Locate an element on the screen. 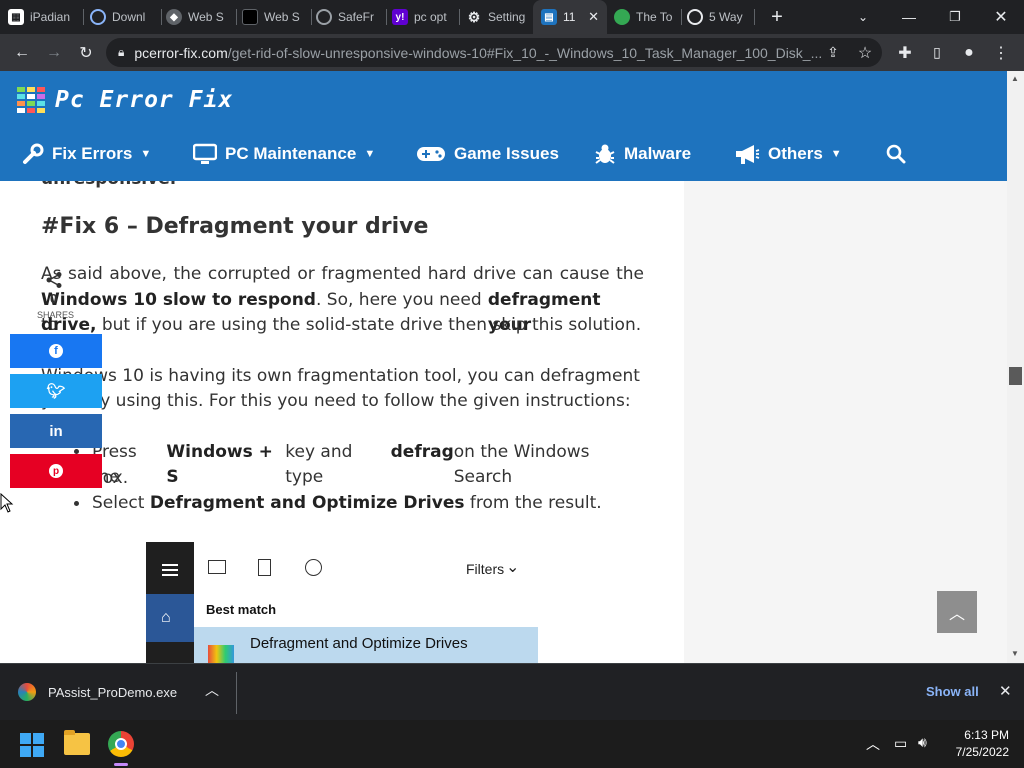 The height and width of the screenshot is (768, 1024). nav-search-button is located at coordinates (900, 154).